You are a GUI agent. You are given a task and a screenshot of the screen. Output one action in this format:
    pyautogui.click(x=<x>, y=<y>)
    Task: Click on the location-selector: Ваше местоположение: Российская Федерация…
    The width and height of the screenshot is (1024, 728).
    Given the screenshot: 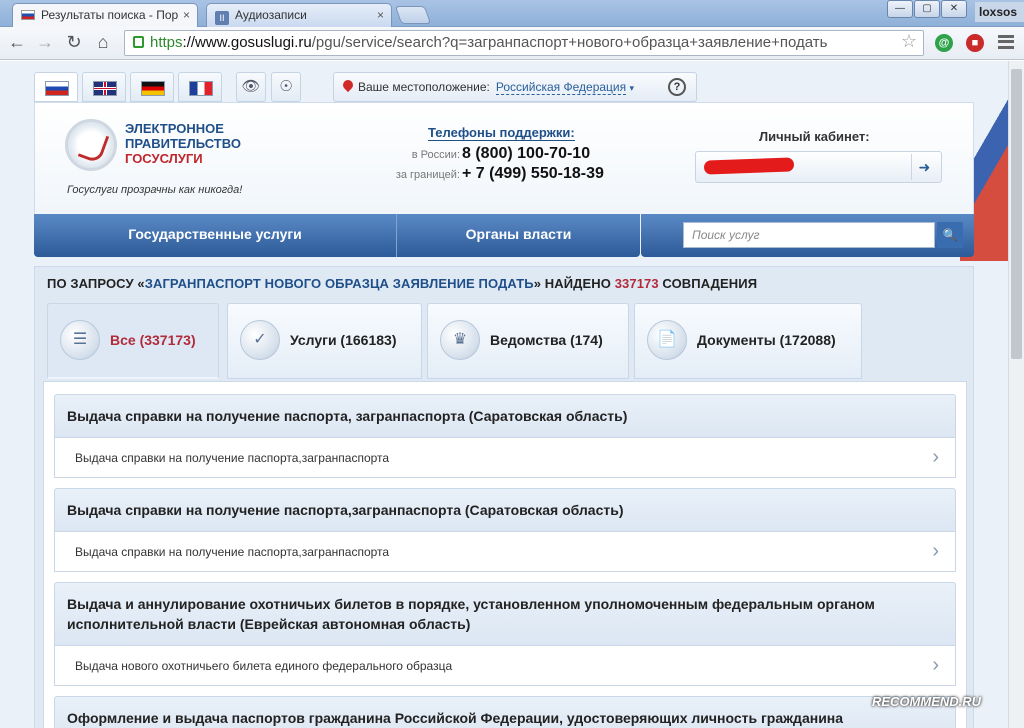 What is the action you would take?
    pyautogui.click(x=515, y=87)
    